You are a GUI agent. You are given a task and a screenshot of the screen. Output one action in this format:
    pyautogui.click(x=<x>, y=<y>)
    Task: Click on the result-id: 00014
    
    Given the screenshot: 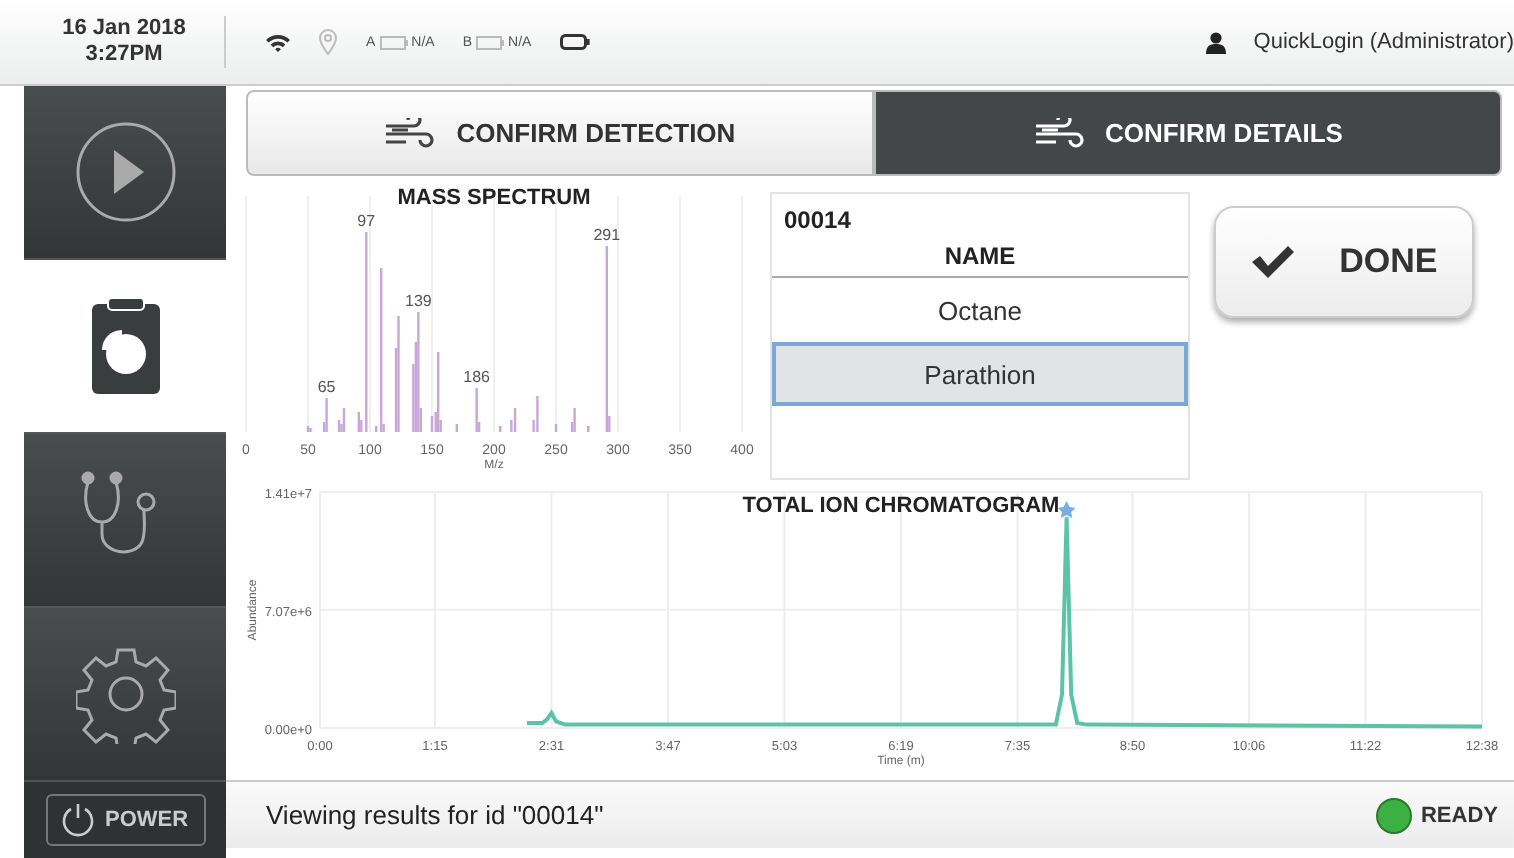 What is the action you would take?
    pyautogui.click(x=817, y=219)
    